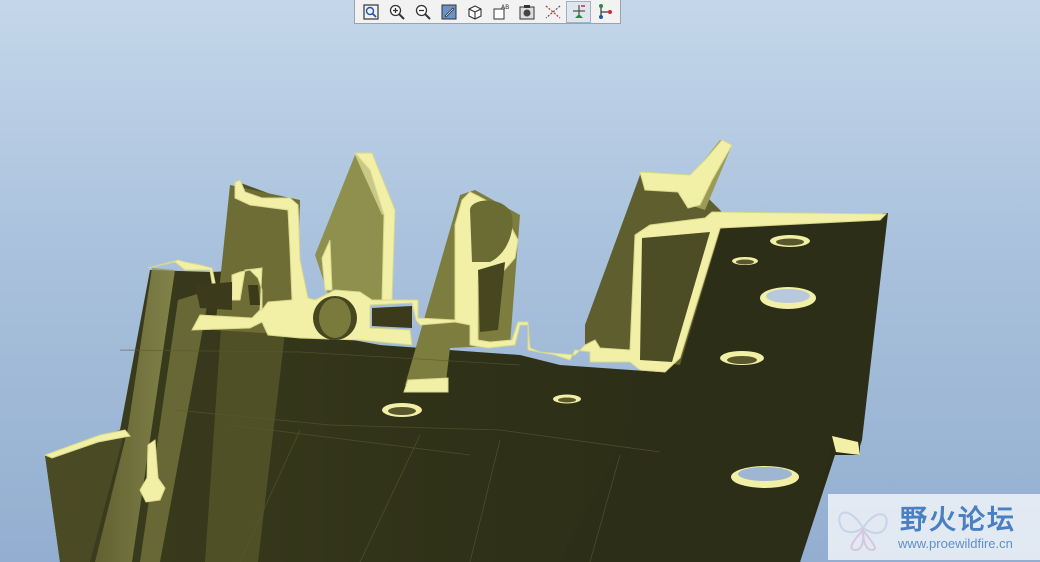 The height and width of the screenshot is (562, 1040). I want to click on butterfly-logo-icon, so click(863, 531).